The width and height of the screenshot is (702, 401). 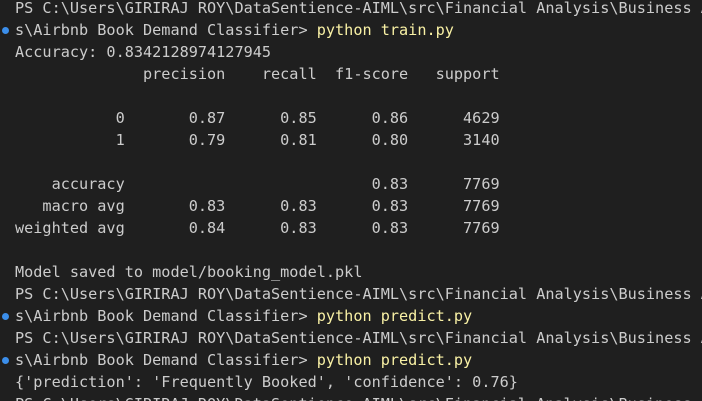 I want to click on accuracy-output: Accuracy: 0.8342128974127945, so click(x=143, y=52).